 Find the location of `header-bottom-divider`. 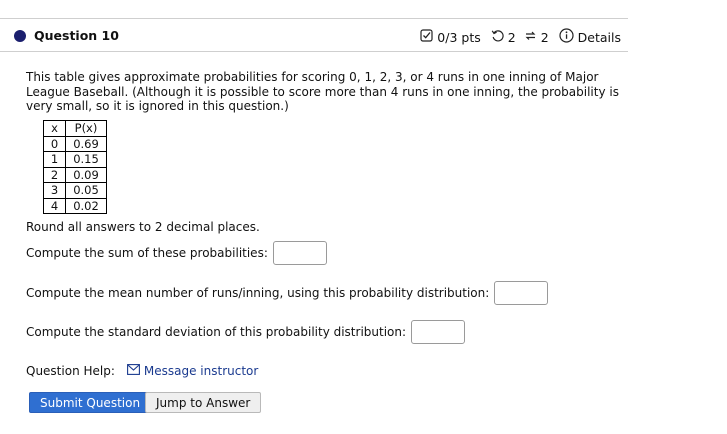

header-bottom-divider is located at coordinates (314, 51).